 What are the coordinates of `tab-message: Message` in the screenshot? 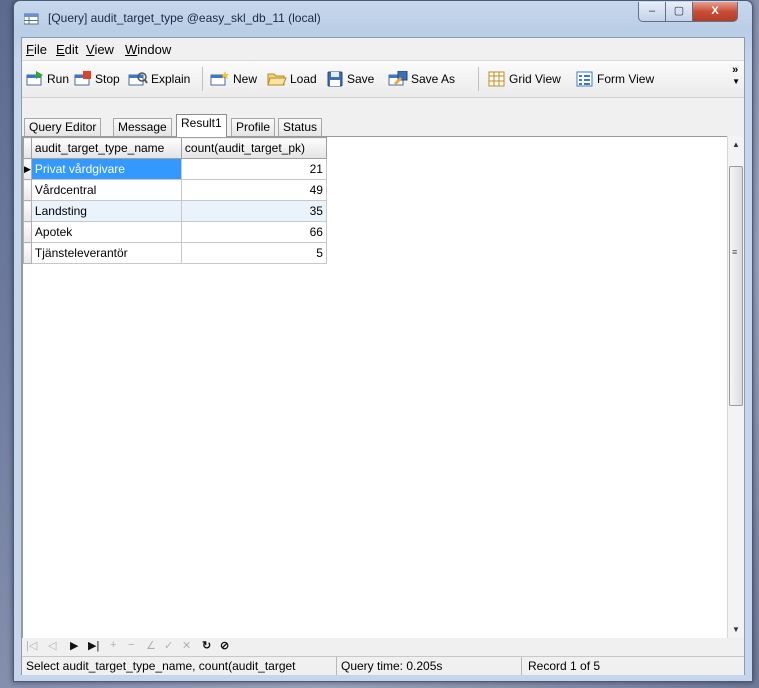 It's located at (142, 127).